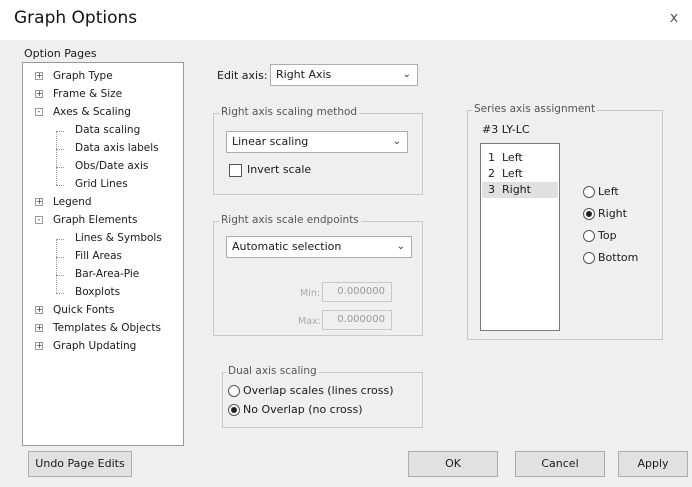 The height and width of the screenshot is (487, 692). Describe the element at coordinates (289, 112) in the screenshot. I see `scaling-method-group-label: Right axis scaling method` at that location.